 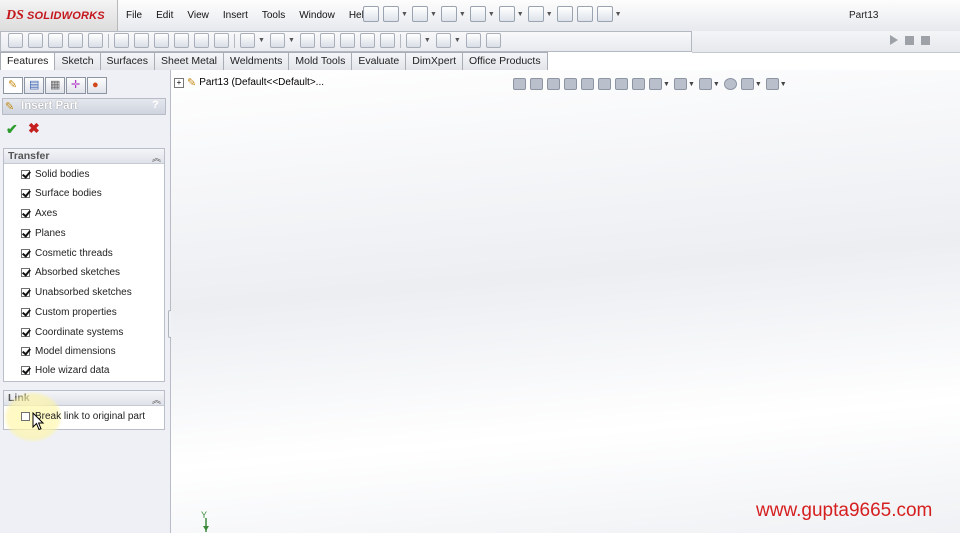 I want to click on boundary-boss-icon, so click(x=95, y=40).